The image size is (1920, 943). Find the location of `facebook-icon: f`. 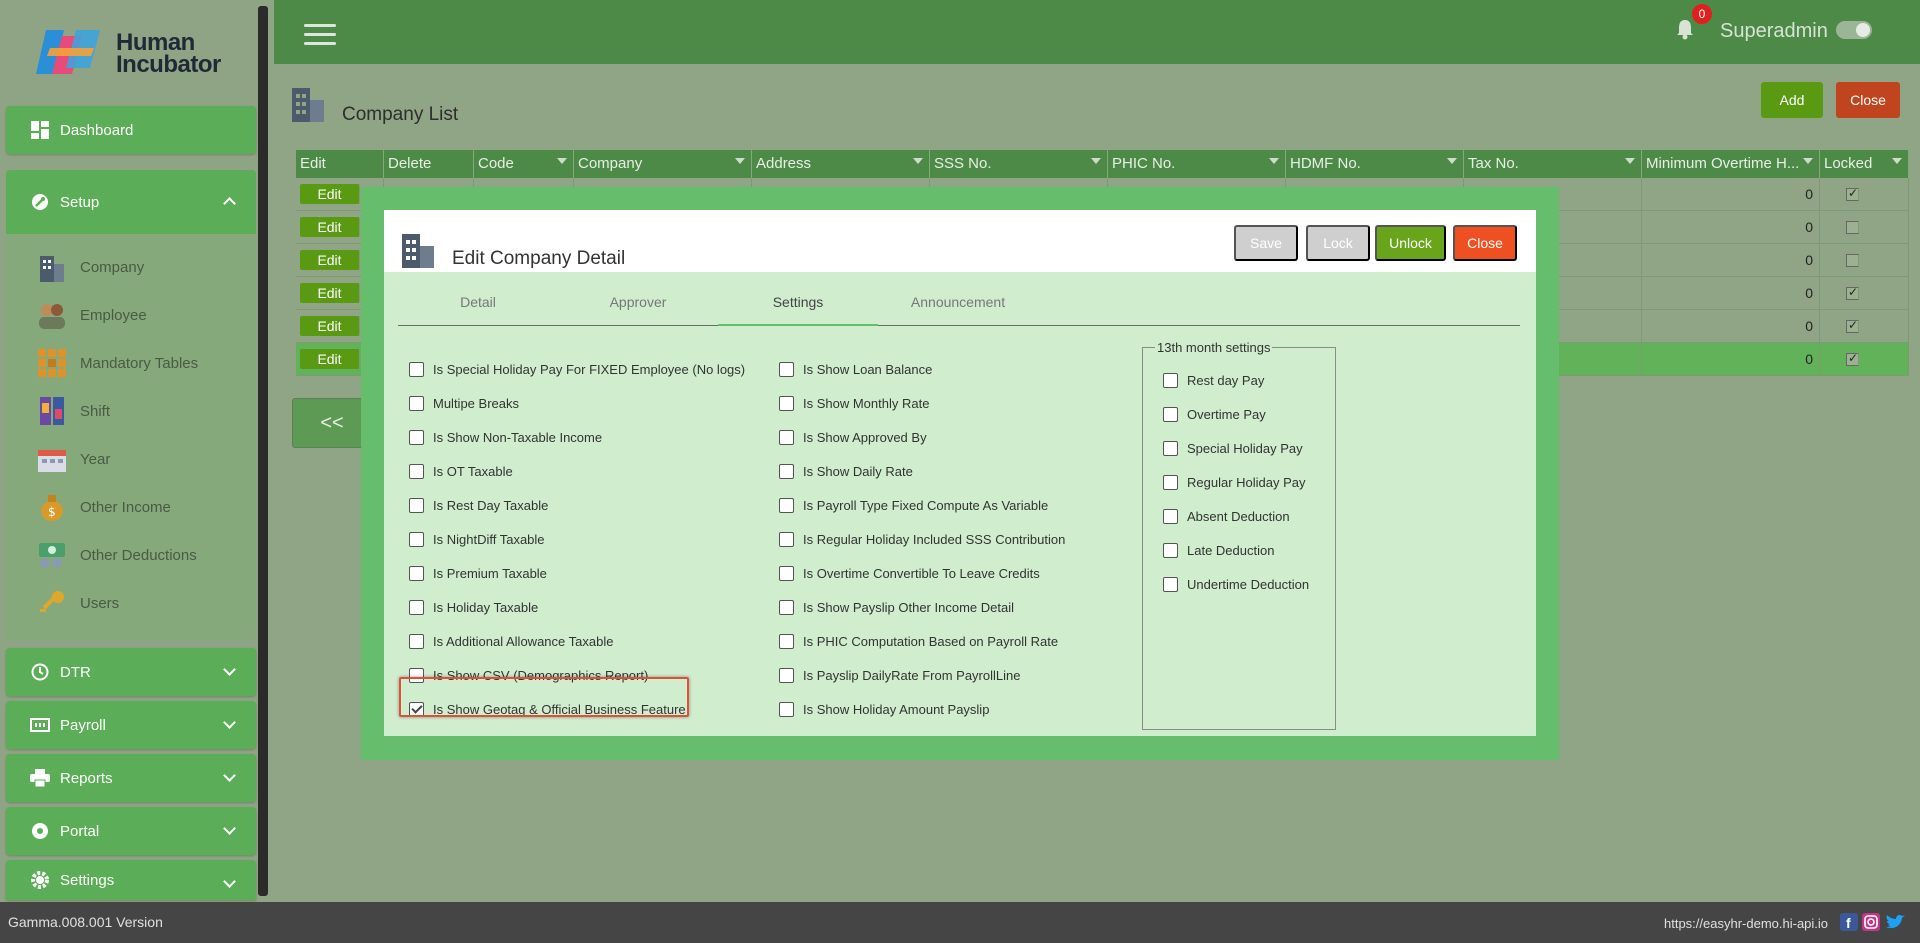

facebook-icon: f is located at coordinates (1849, 922).